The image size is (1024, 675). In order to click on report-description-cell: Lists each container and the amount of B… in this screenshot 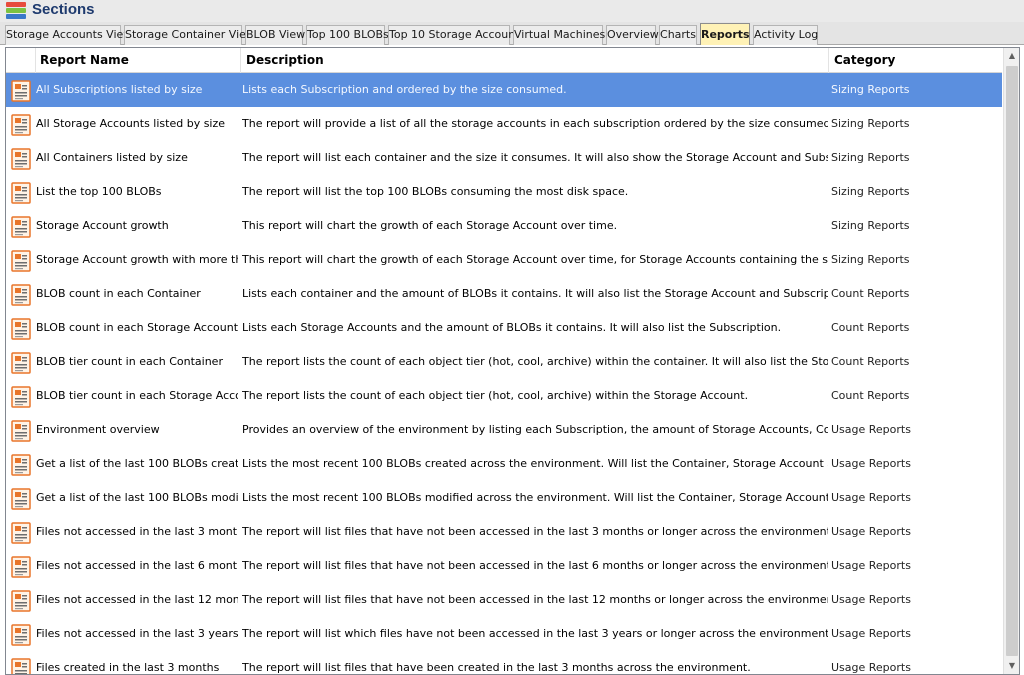, I will do `click(535, 293)`.